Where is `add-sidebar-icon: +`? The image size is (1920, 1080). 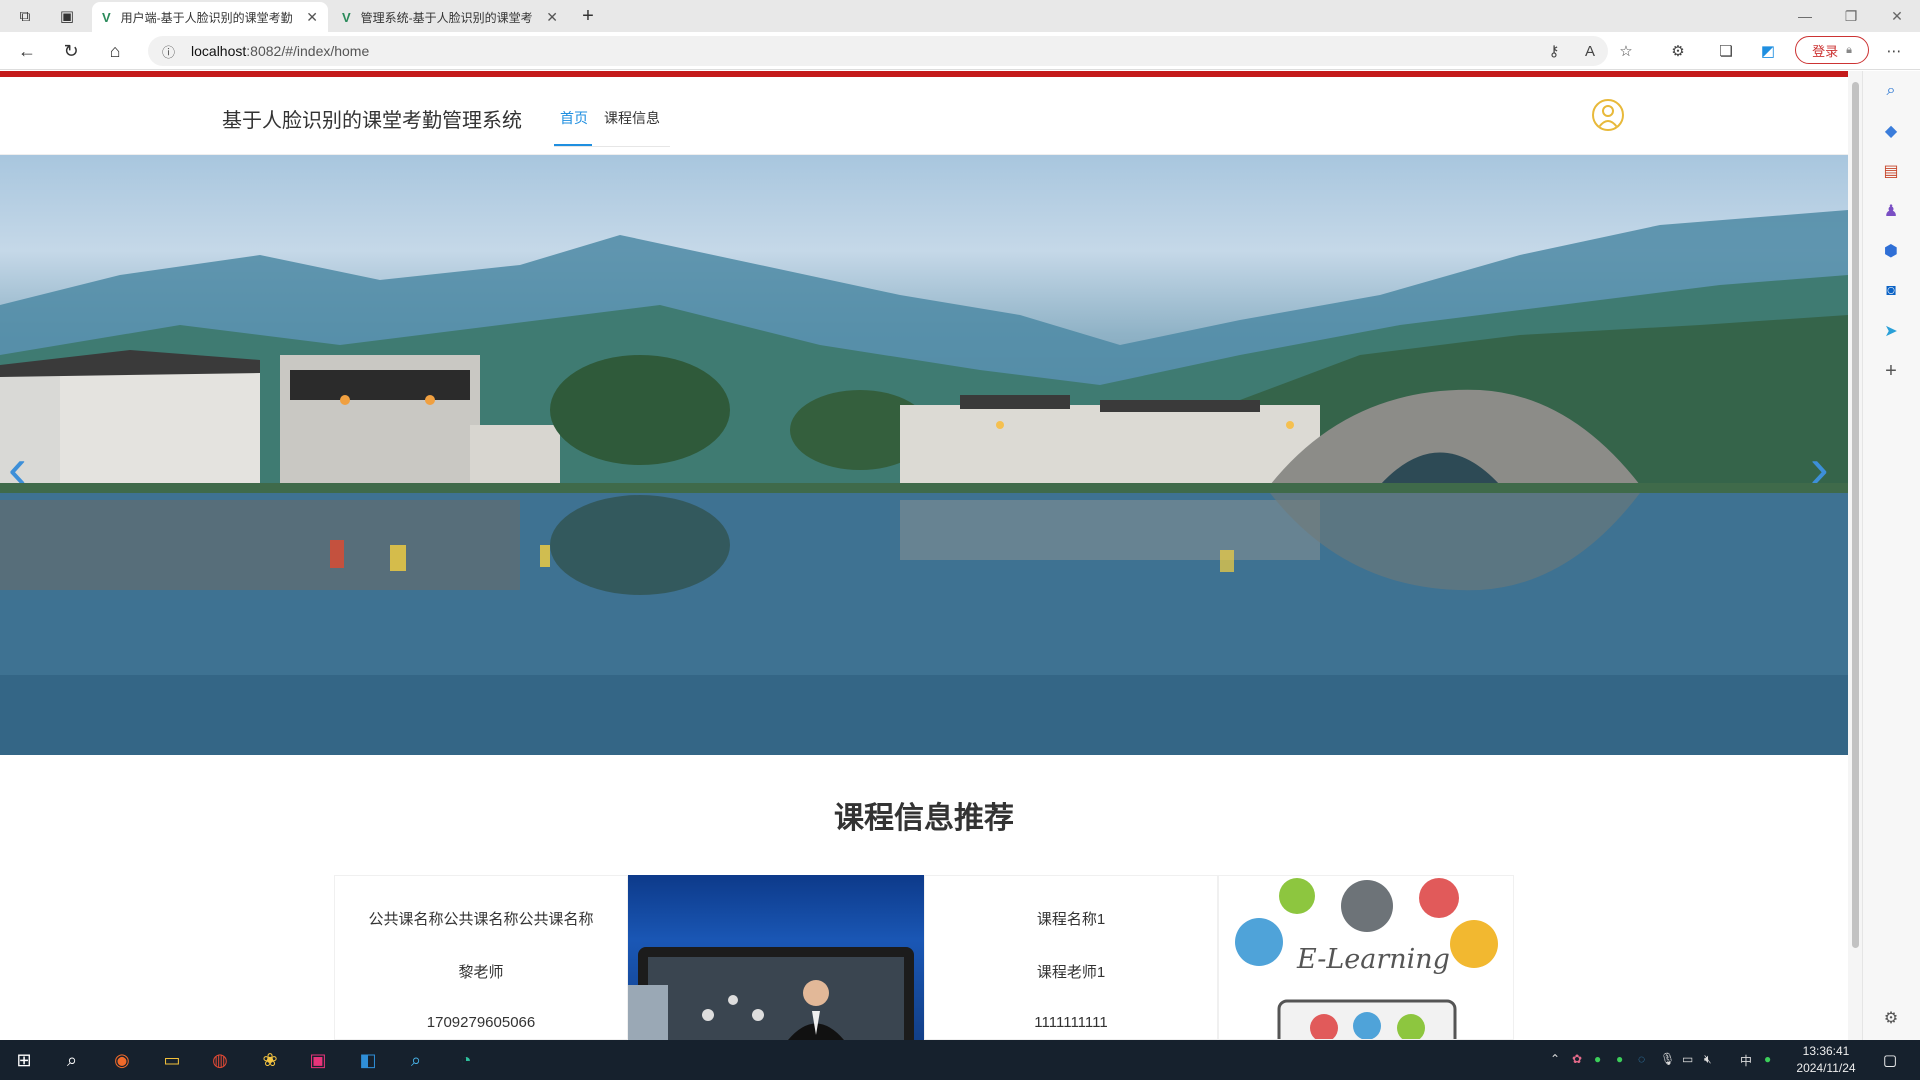
add-sidebar-icon: + is located at coordinates (1891, 371).